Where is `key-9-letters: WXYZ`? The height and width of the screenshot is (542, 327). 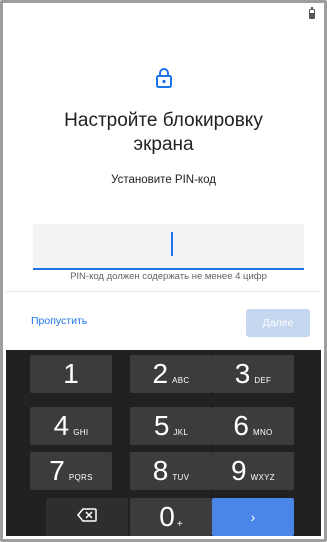
key-9-letters: WXYZ is located at coordinates (262, 477).